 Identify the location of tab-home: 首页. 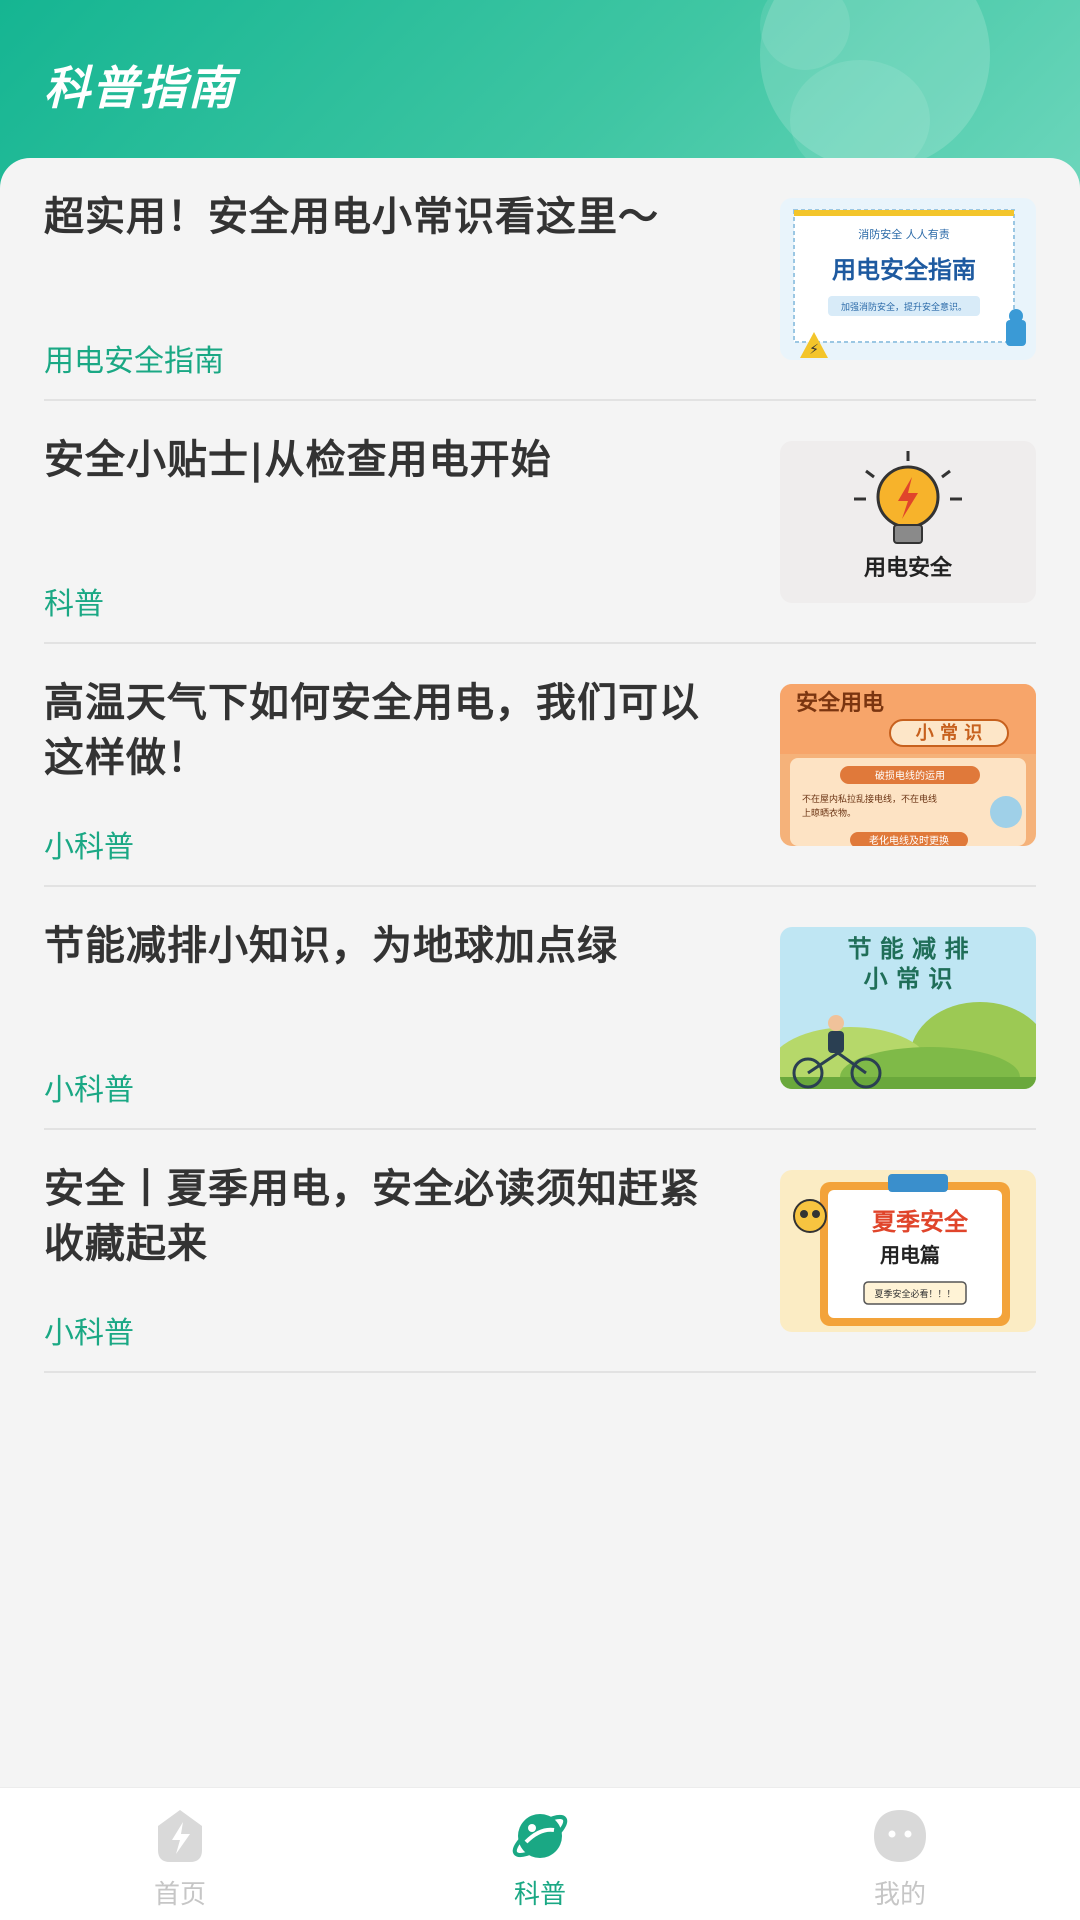
(180, 1854).